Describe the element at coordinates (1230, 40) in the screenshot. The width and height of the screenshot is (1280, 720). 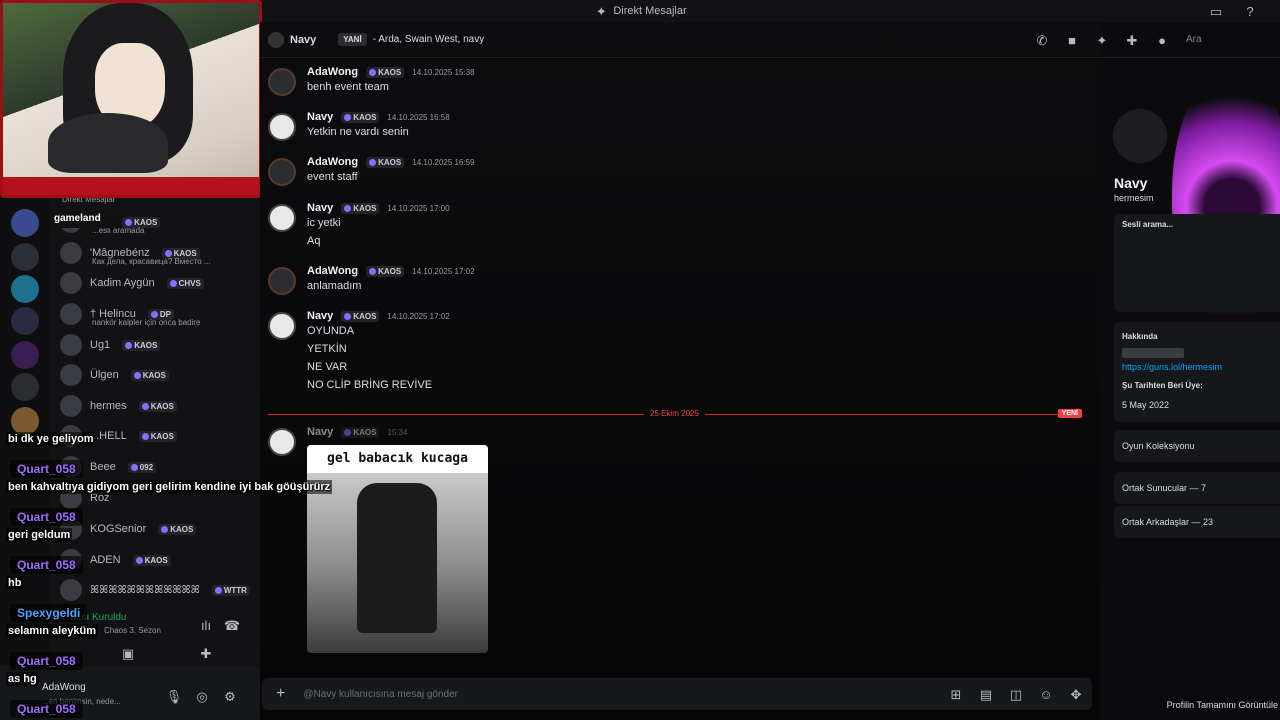
I see `search-input: Ara` at that location.